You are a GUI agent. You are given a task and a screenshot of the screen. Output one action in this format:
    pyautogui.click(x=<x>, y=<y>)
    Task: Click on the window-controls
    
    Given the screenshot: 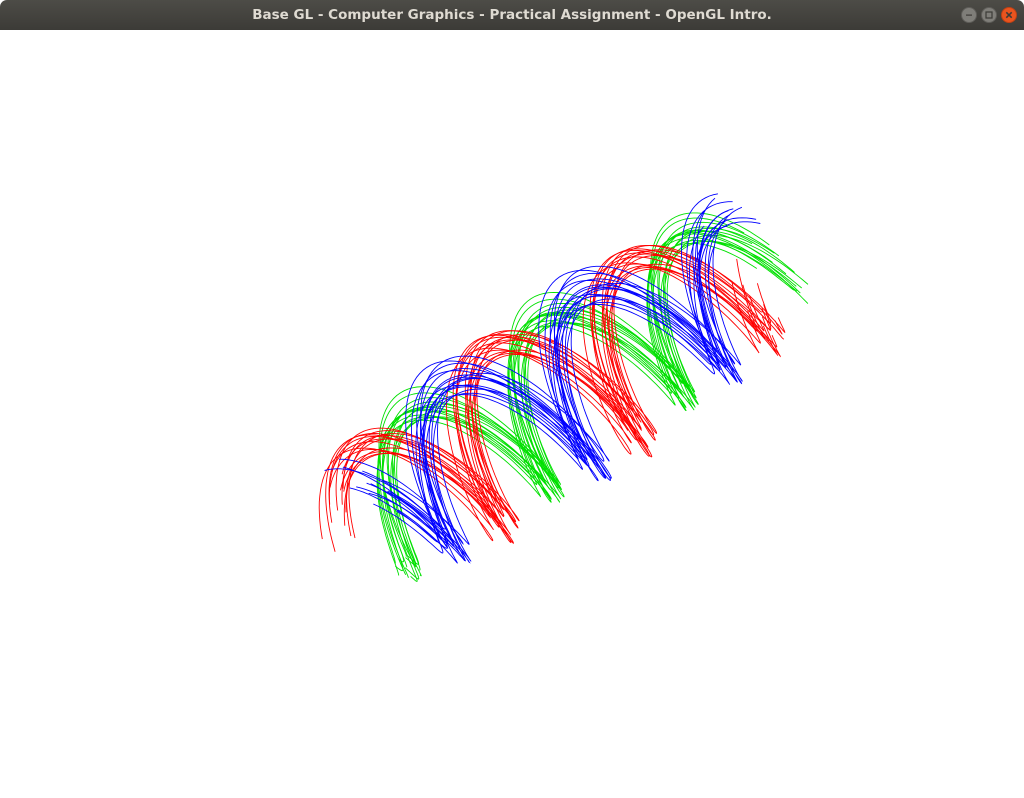 What is the action you would take?
    pyautogui.click(x=989, y=15)
    